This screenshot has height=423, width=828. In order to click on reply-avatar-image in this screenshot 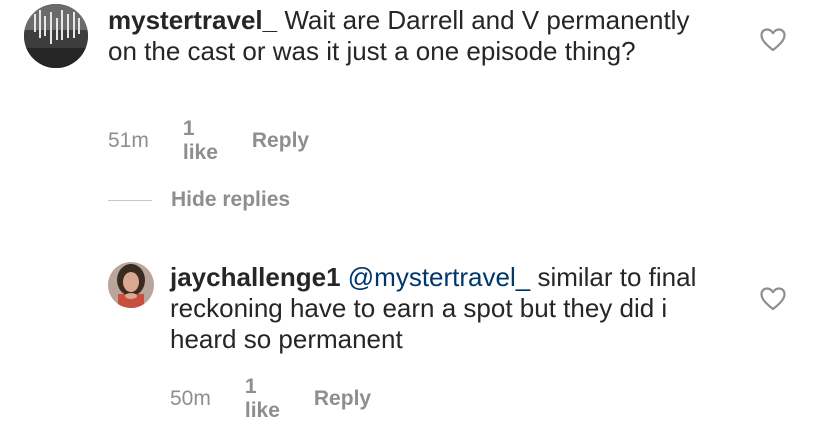, I will do `click(131, 285)`.